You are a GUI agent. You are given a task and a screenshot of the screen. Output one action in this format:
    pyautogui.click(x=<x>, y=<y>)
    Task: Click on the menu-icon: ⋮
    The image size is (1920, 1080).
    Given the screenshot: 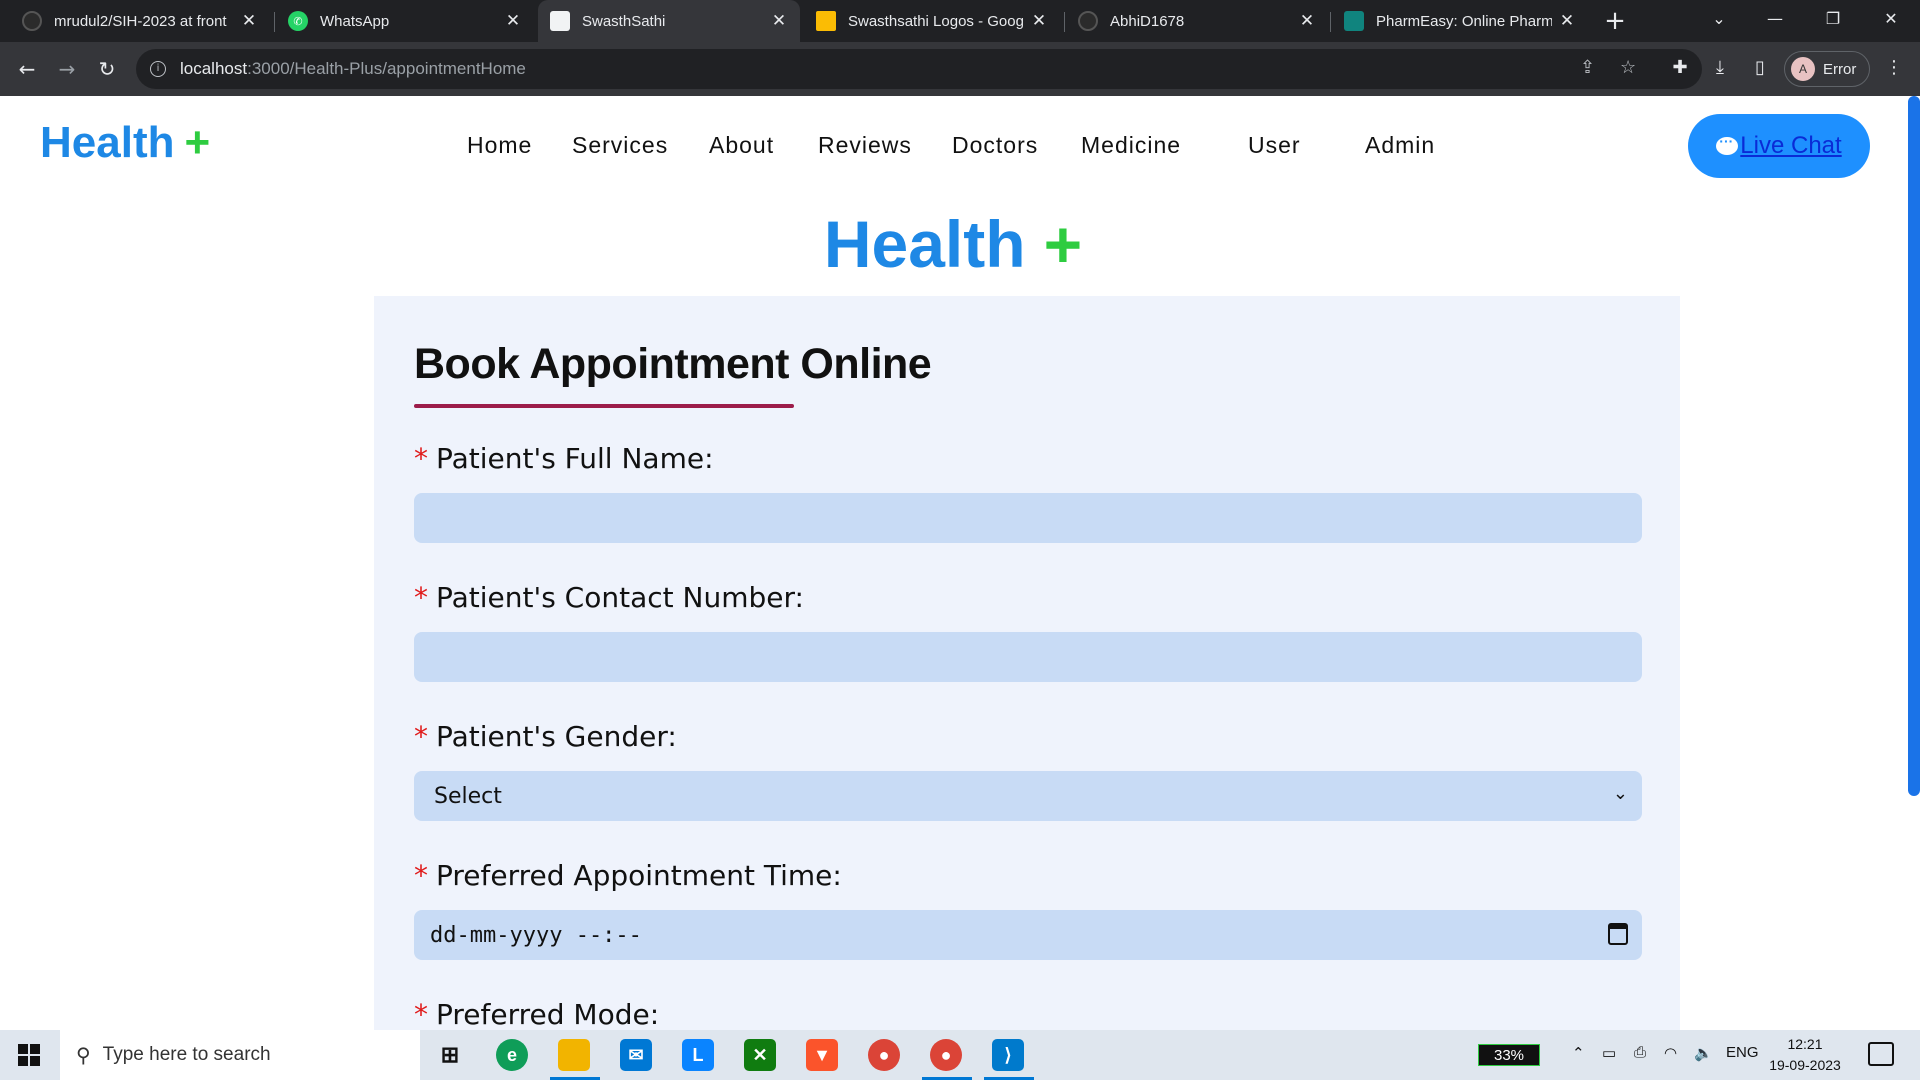 What is the action you would take?
    pyautogui.click(x=1894, y=67)
    